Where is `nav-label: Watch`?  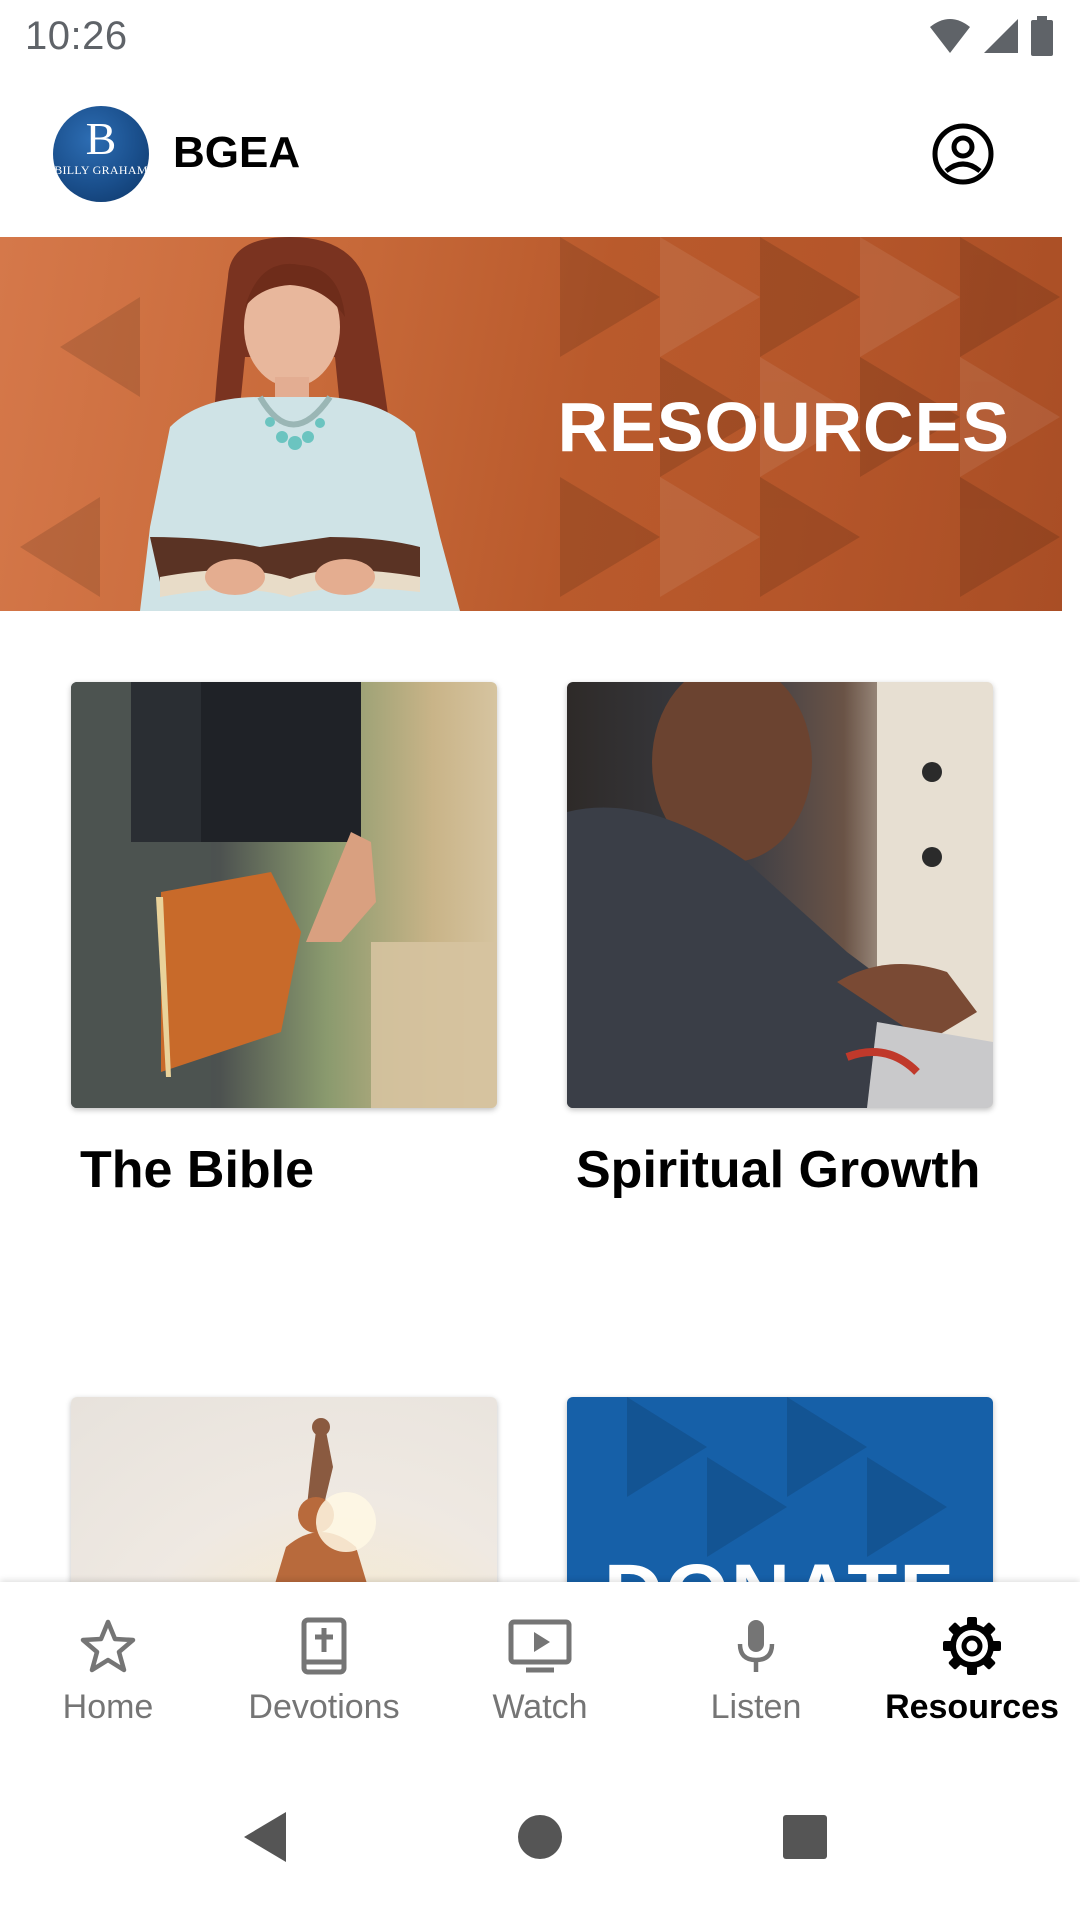
nav-label: Watch is located at coordinates (540, 1707).